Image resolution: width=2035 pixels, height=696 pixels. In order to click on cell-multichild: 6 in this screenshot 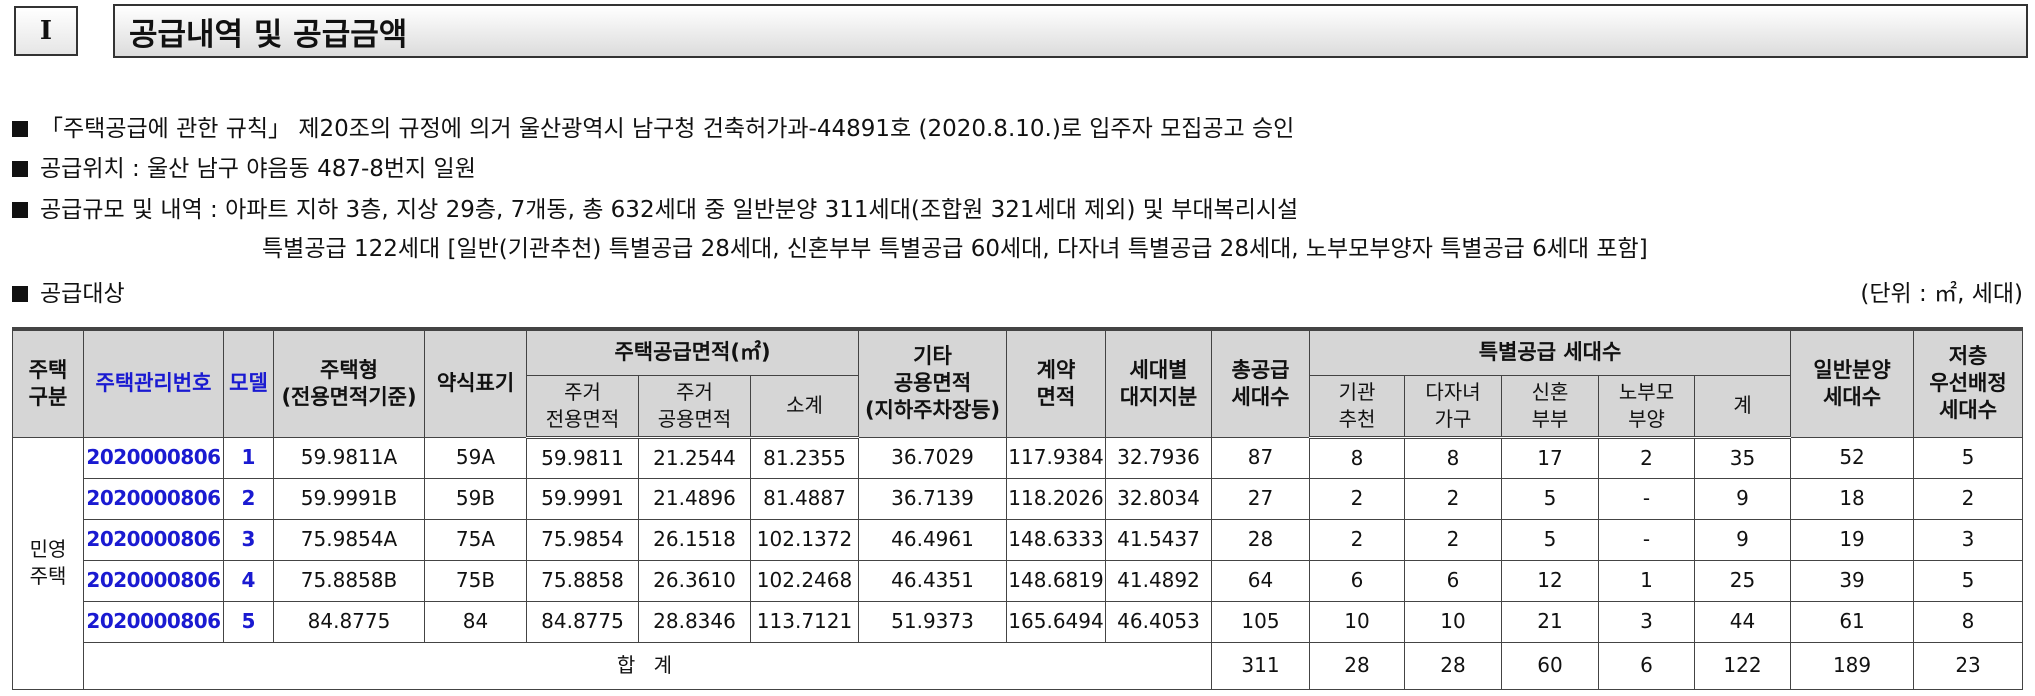, I will do `click(1453, 580)`.